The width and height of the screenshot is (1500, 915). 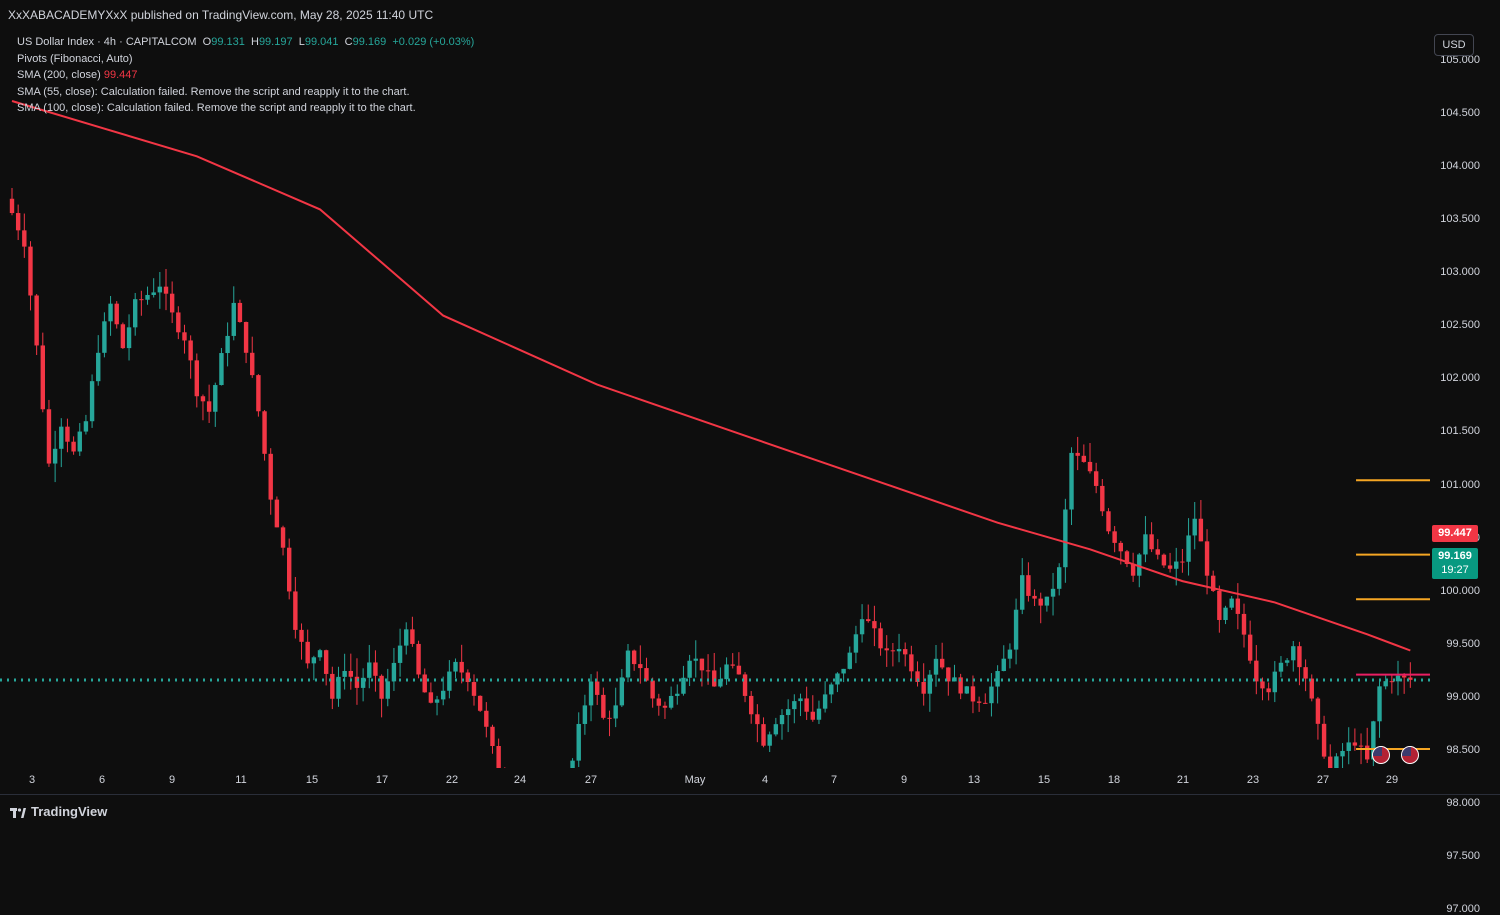 I want to click on tradingview-logo: TradingView, so click(x=58, y=811).